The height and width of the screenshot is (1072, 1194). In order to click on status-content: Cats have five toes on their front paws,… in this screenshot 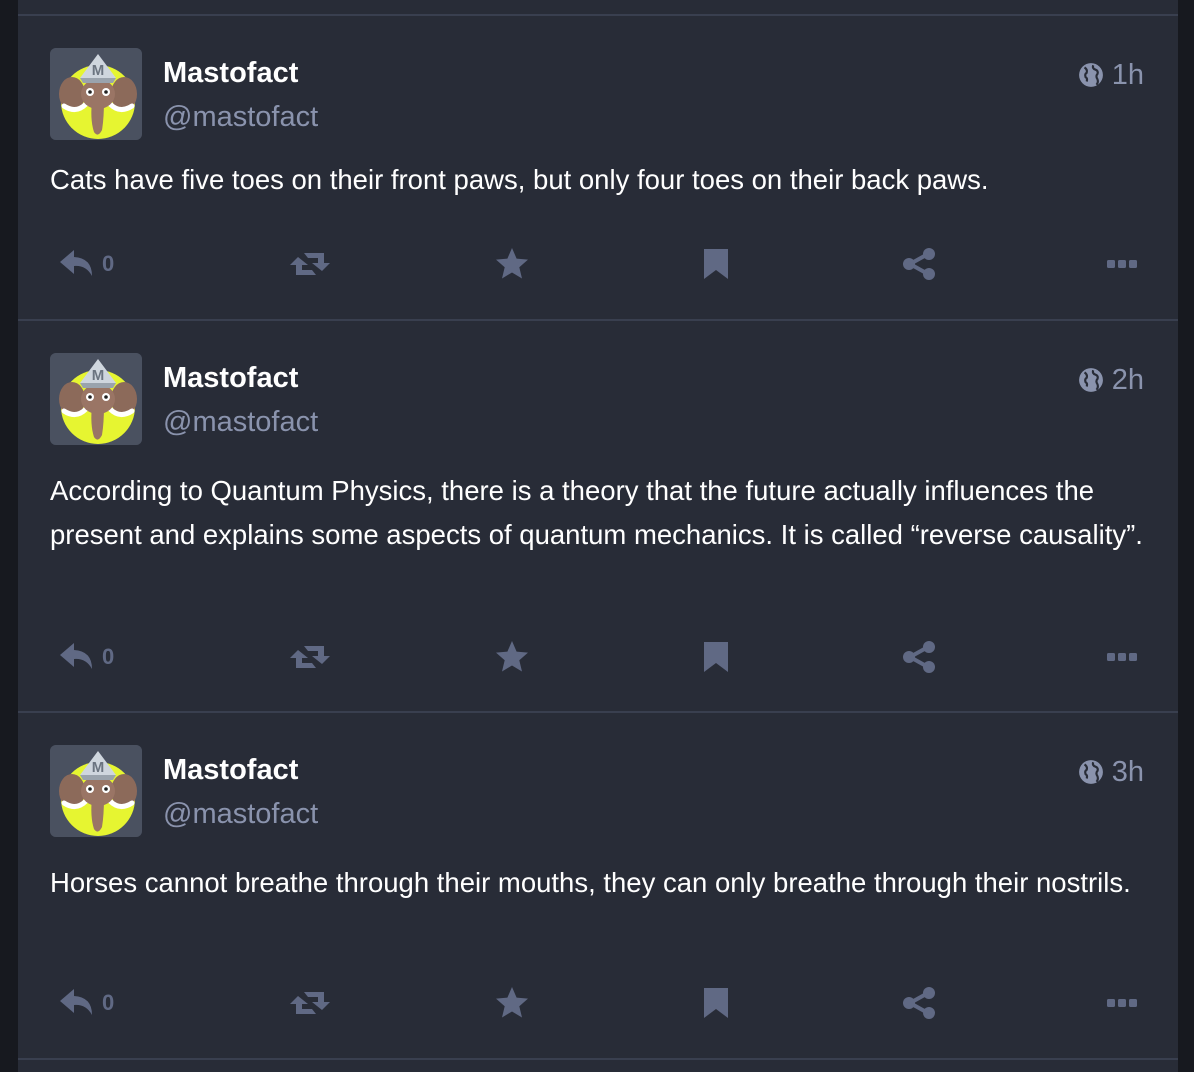, I will do `click(519, 179)`.